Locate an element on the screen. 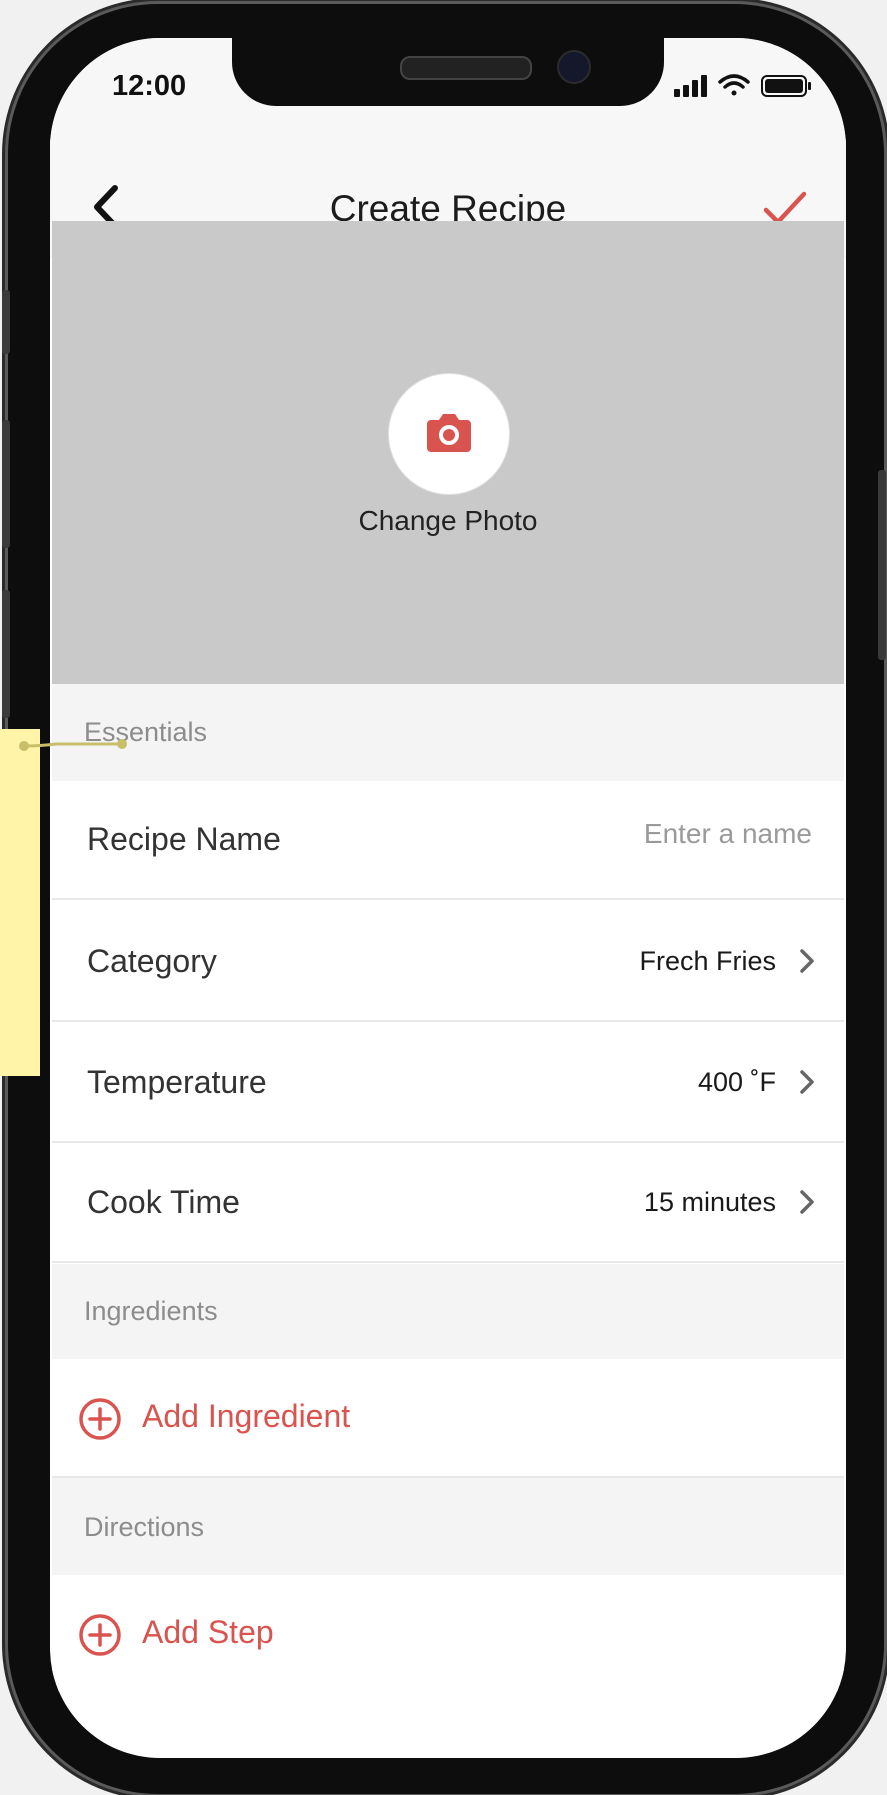 Image resolution: width=887 pixels, height=1795 pixels. status-icons is located at coordinates (744, 86).